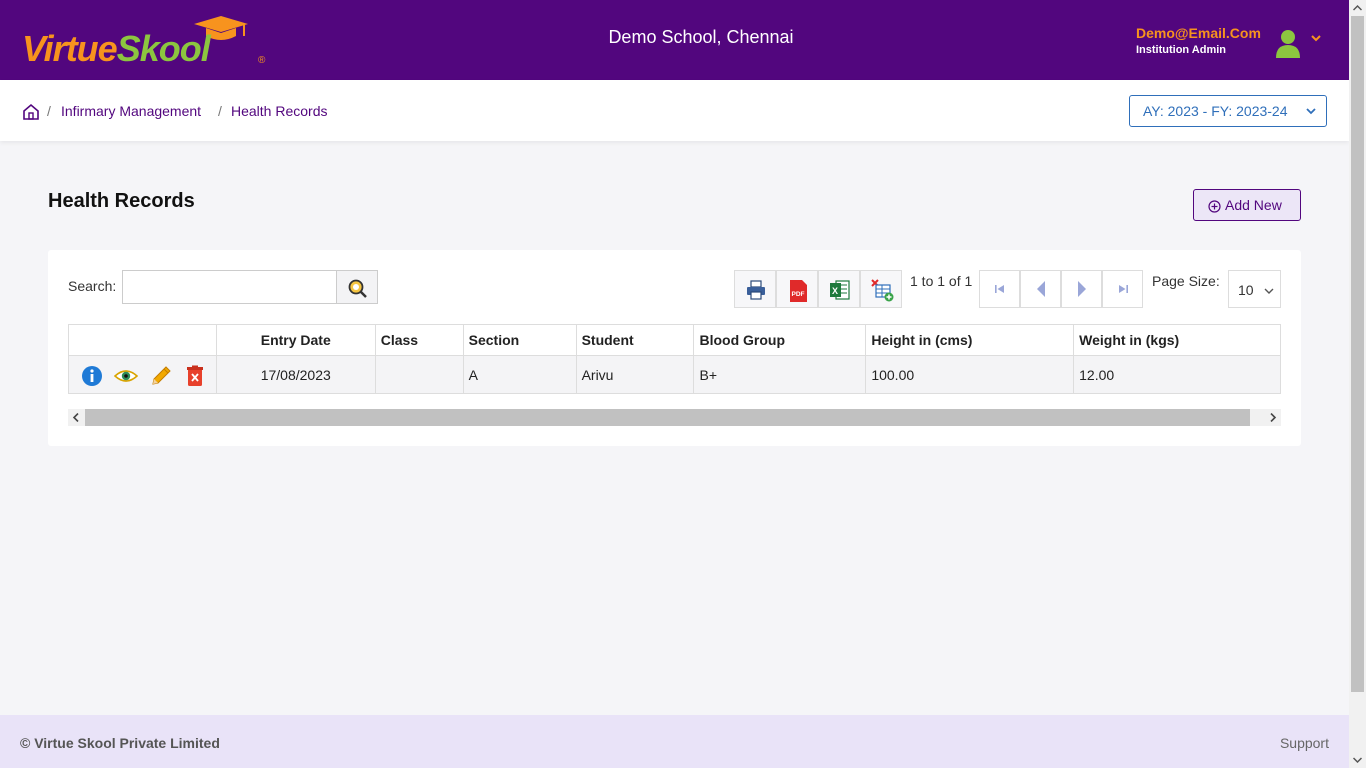  I want to click on scroll-left-arrow-icon, so click(76, 417).